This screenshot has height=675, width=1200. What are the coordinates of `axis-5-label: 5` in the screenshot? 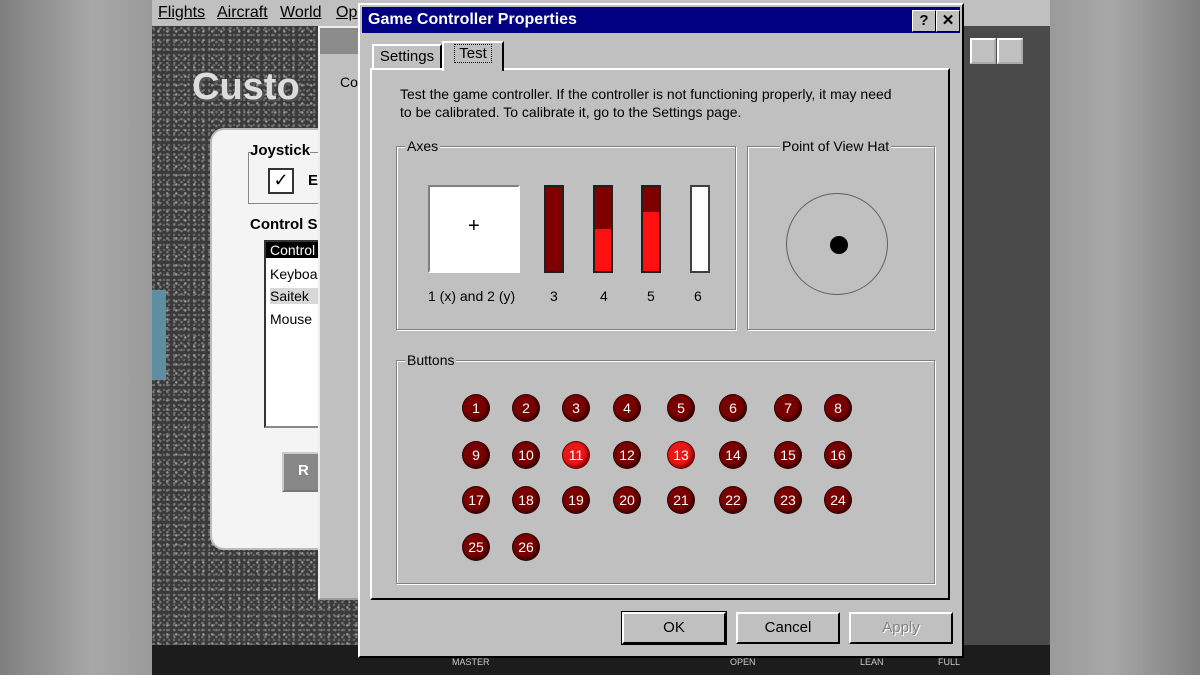 It's located at (651, 296).